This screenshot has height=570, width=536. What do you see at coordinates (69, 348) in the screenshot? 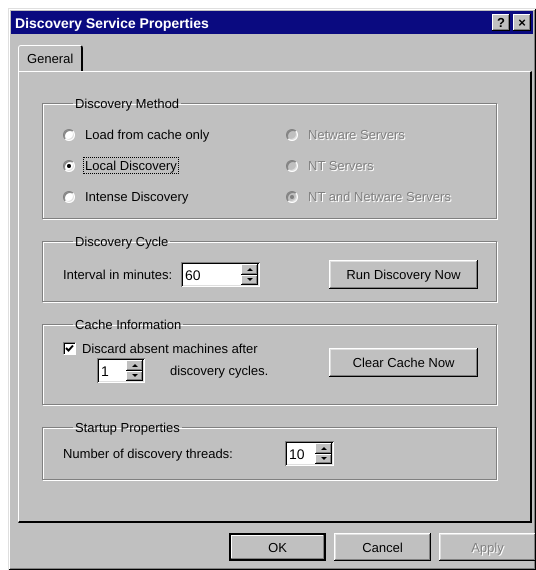
I see `checkbox` at bounding box center [69, 348].